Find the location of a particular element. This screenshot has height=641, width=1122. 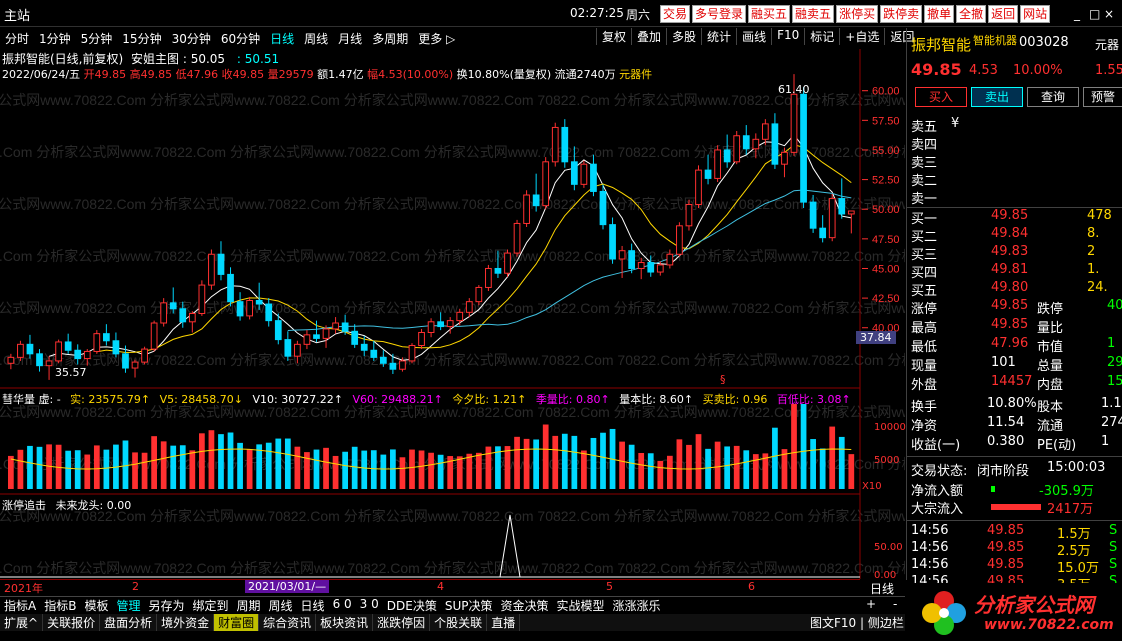

top-button-1: 多号登录 is located at coordinates (719, 14).